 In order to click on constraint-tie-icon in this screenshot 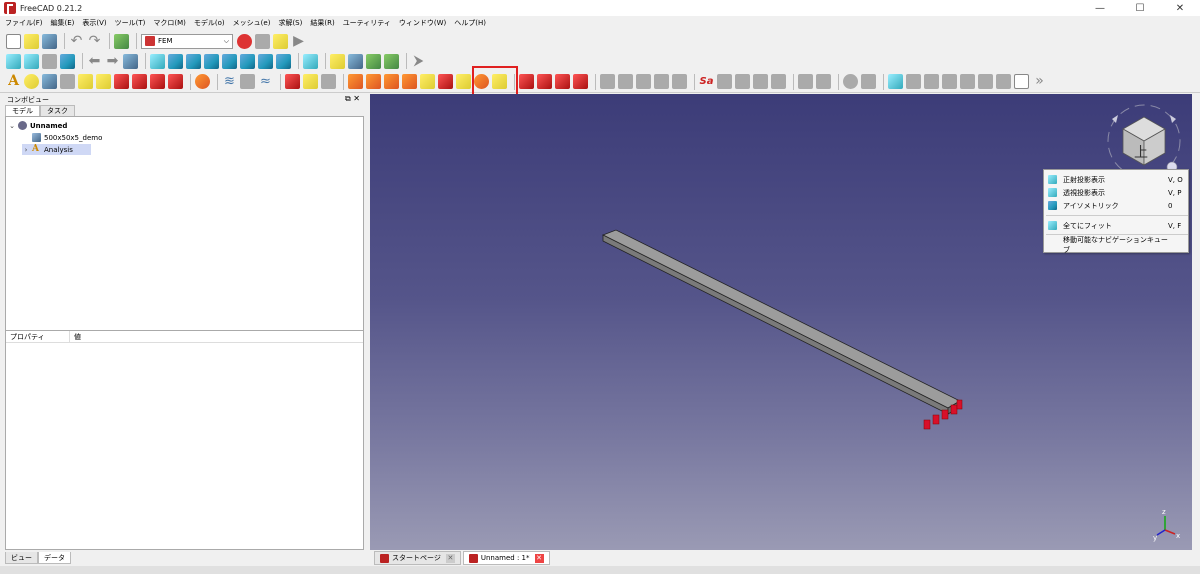, I will do `click(409, 81)`.